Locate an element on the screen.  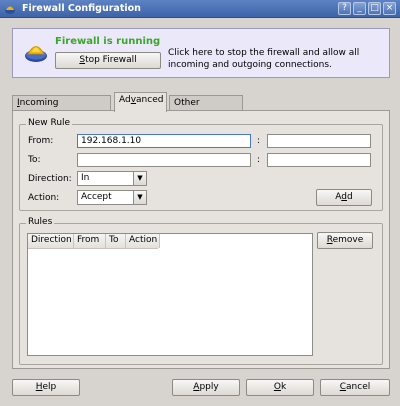
action-select: Accept ▼ is located at coordinates (112, 197).